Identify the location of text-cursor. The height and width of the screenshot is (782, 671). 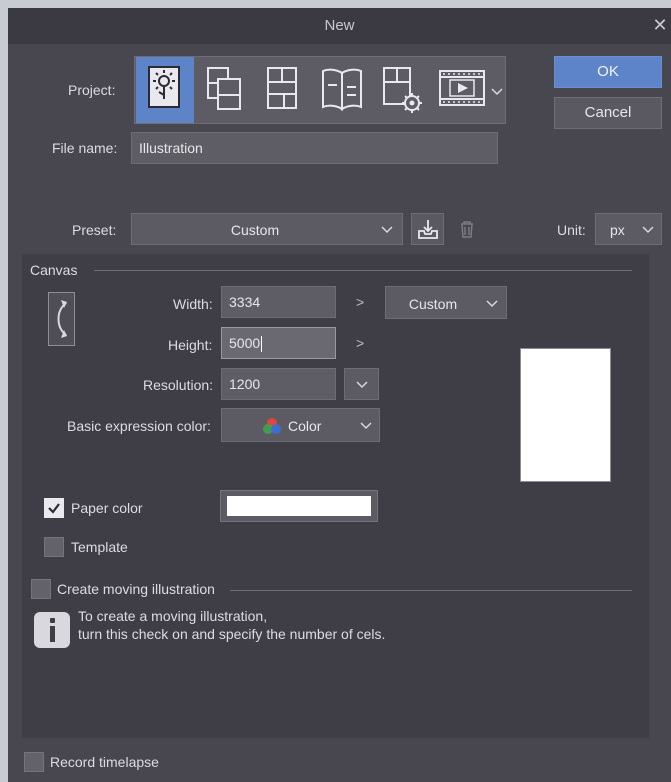
(262, 344).